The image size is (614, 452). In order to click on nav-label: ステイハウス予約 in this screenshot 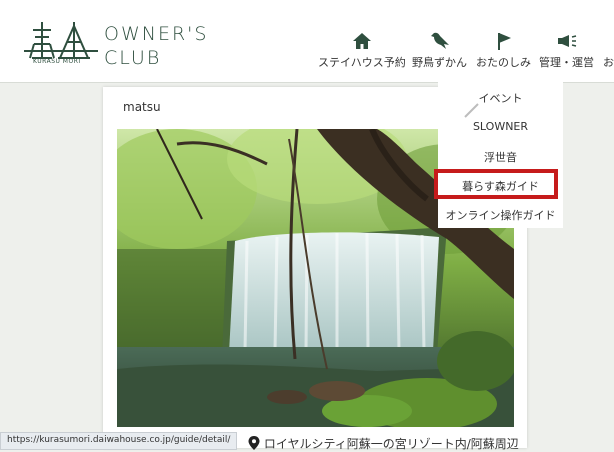, I will do `click(362, 62)`.